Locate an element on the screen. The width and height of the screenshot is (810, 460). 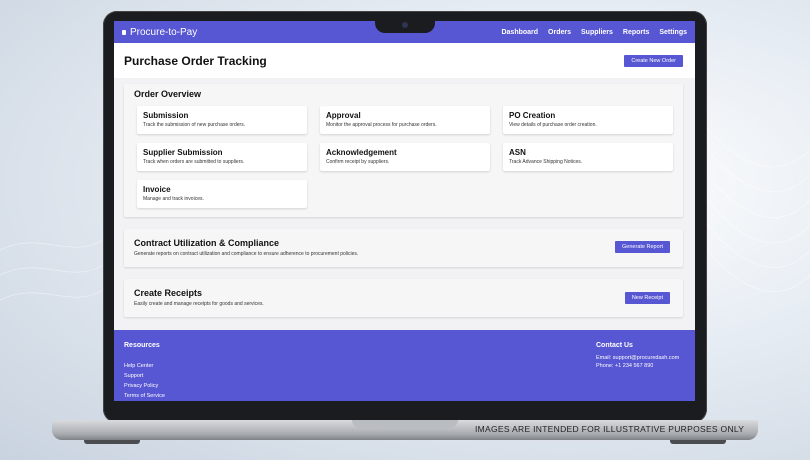
tile-desc: Manage and track invoices. is located at coordinates (173, 199).